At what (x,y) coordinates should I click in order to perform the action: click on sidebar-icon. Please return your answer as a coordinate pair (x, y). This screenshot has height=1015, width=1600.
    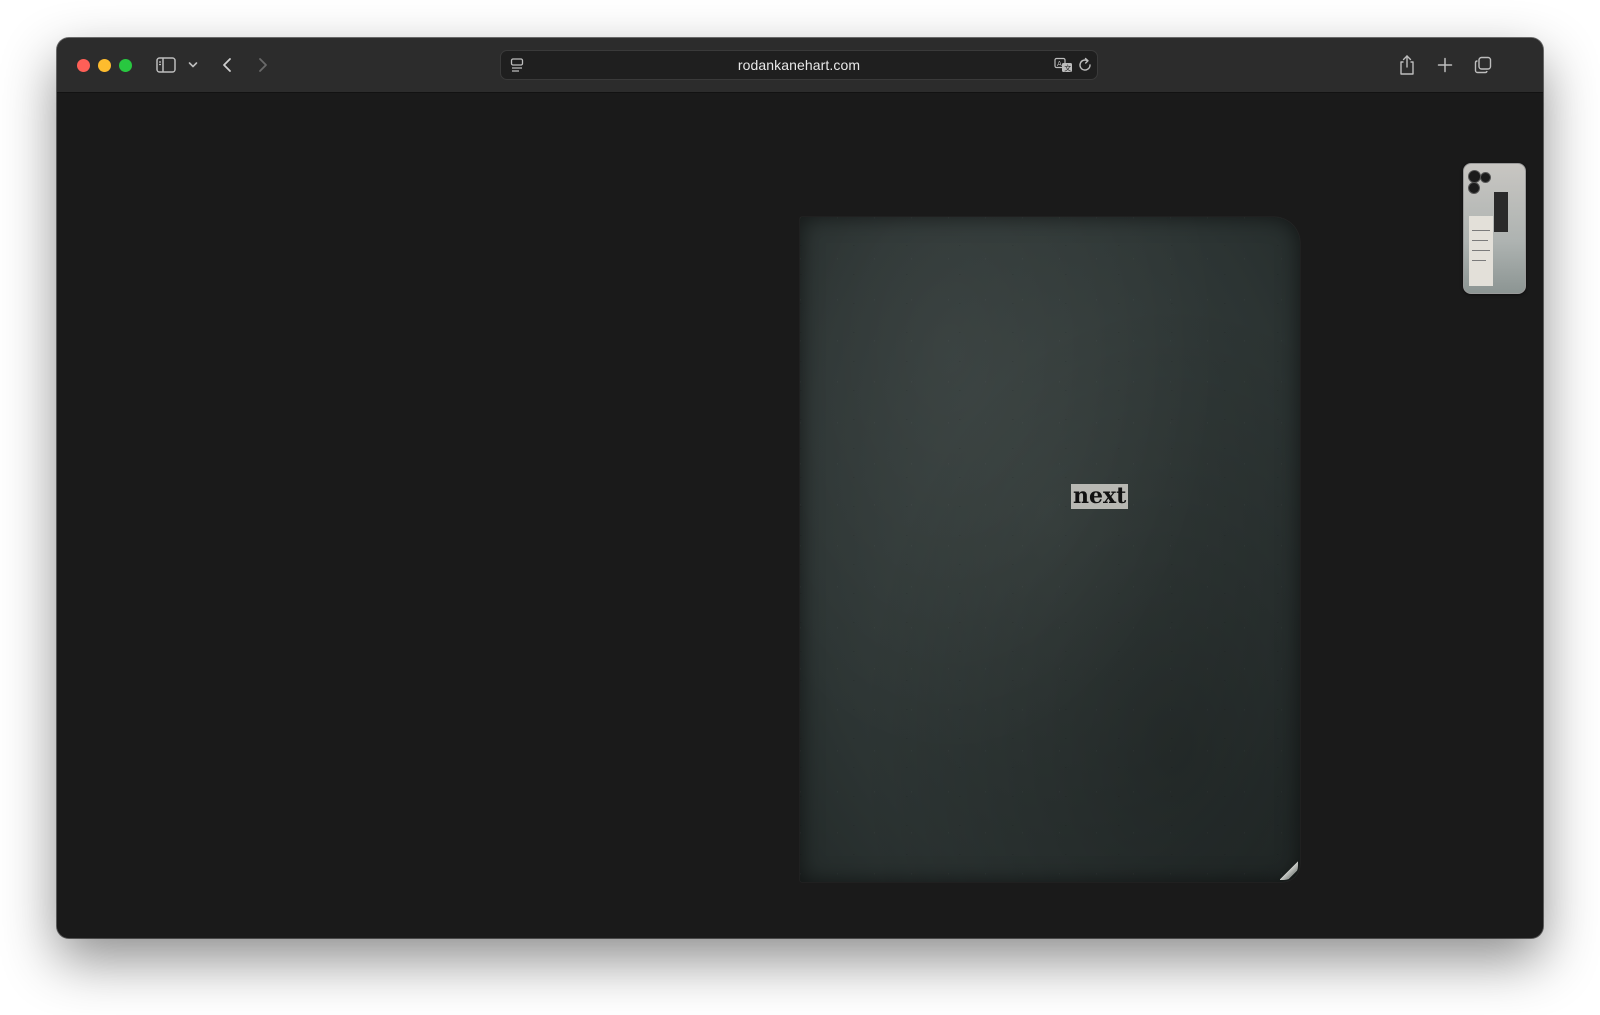
    Looking at the image, I should click on (166, 65).